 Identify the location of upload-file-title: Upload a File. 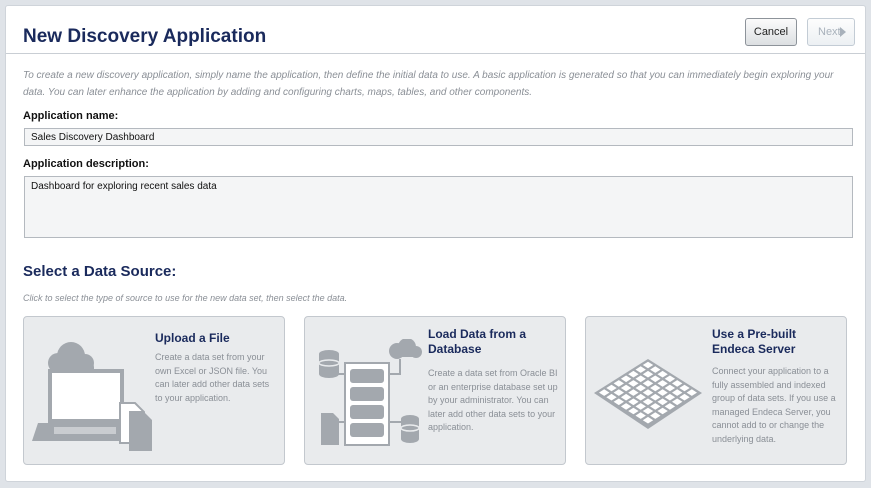
(192, 338).